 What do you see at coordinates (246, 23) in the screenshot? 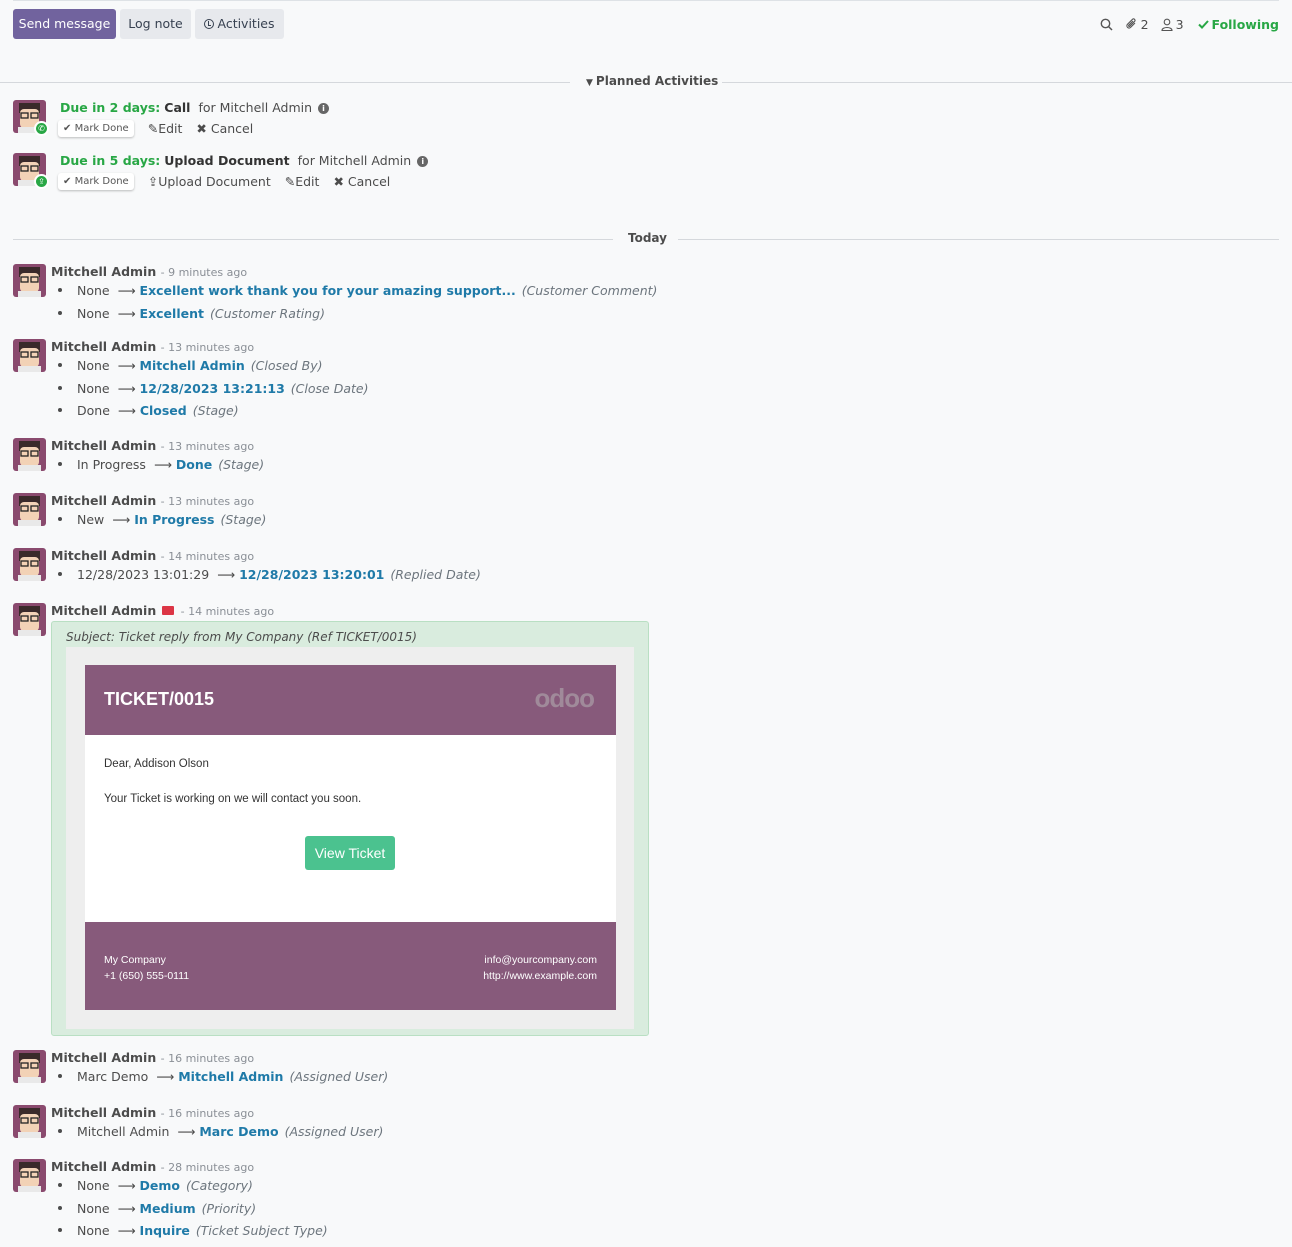
I see `activities-label: Activities` at bounding box center [246, 23].